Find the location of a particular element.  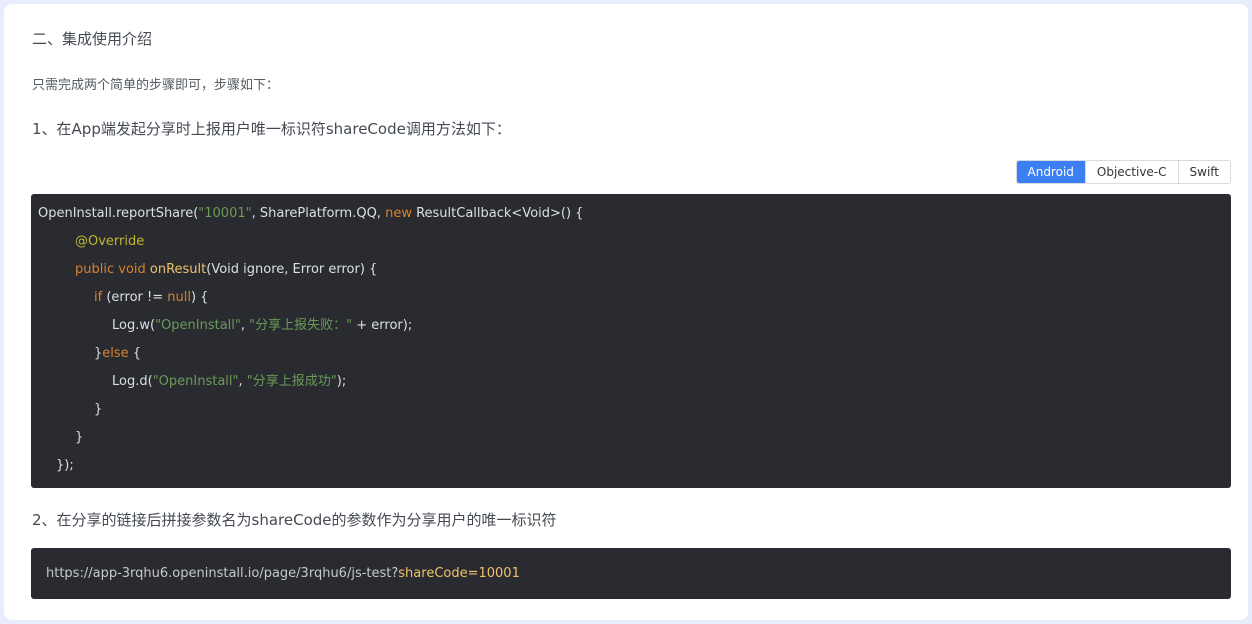

step1-heading: 1、在App端发起分享时上报用户唯一标识符shareCode调用方法如下： is located at coordinates (271, 129).